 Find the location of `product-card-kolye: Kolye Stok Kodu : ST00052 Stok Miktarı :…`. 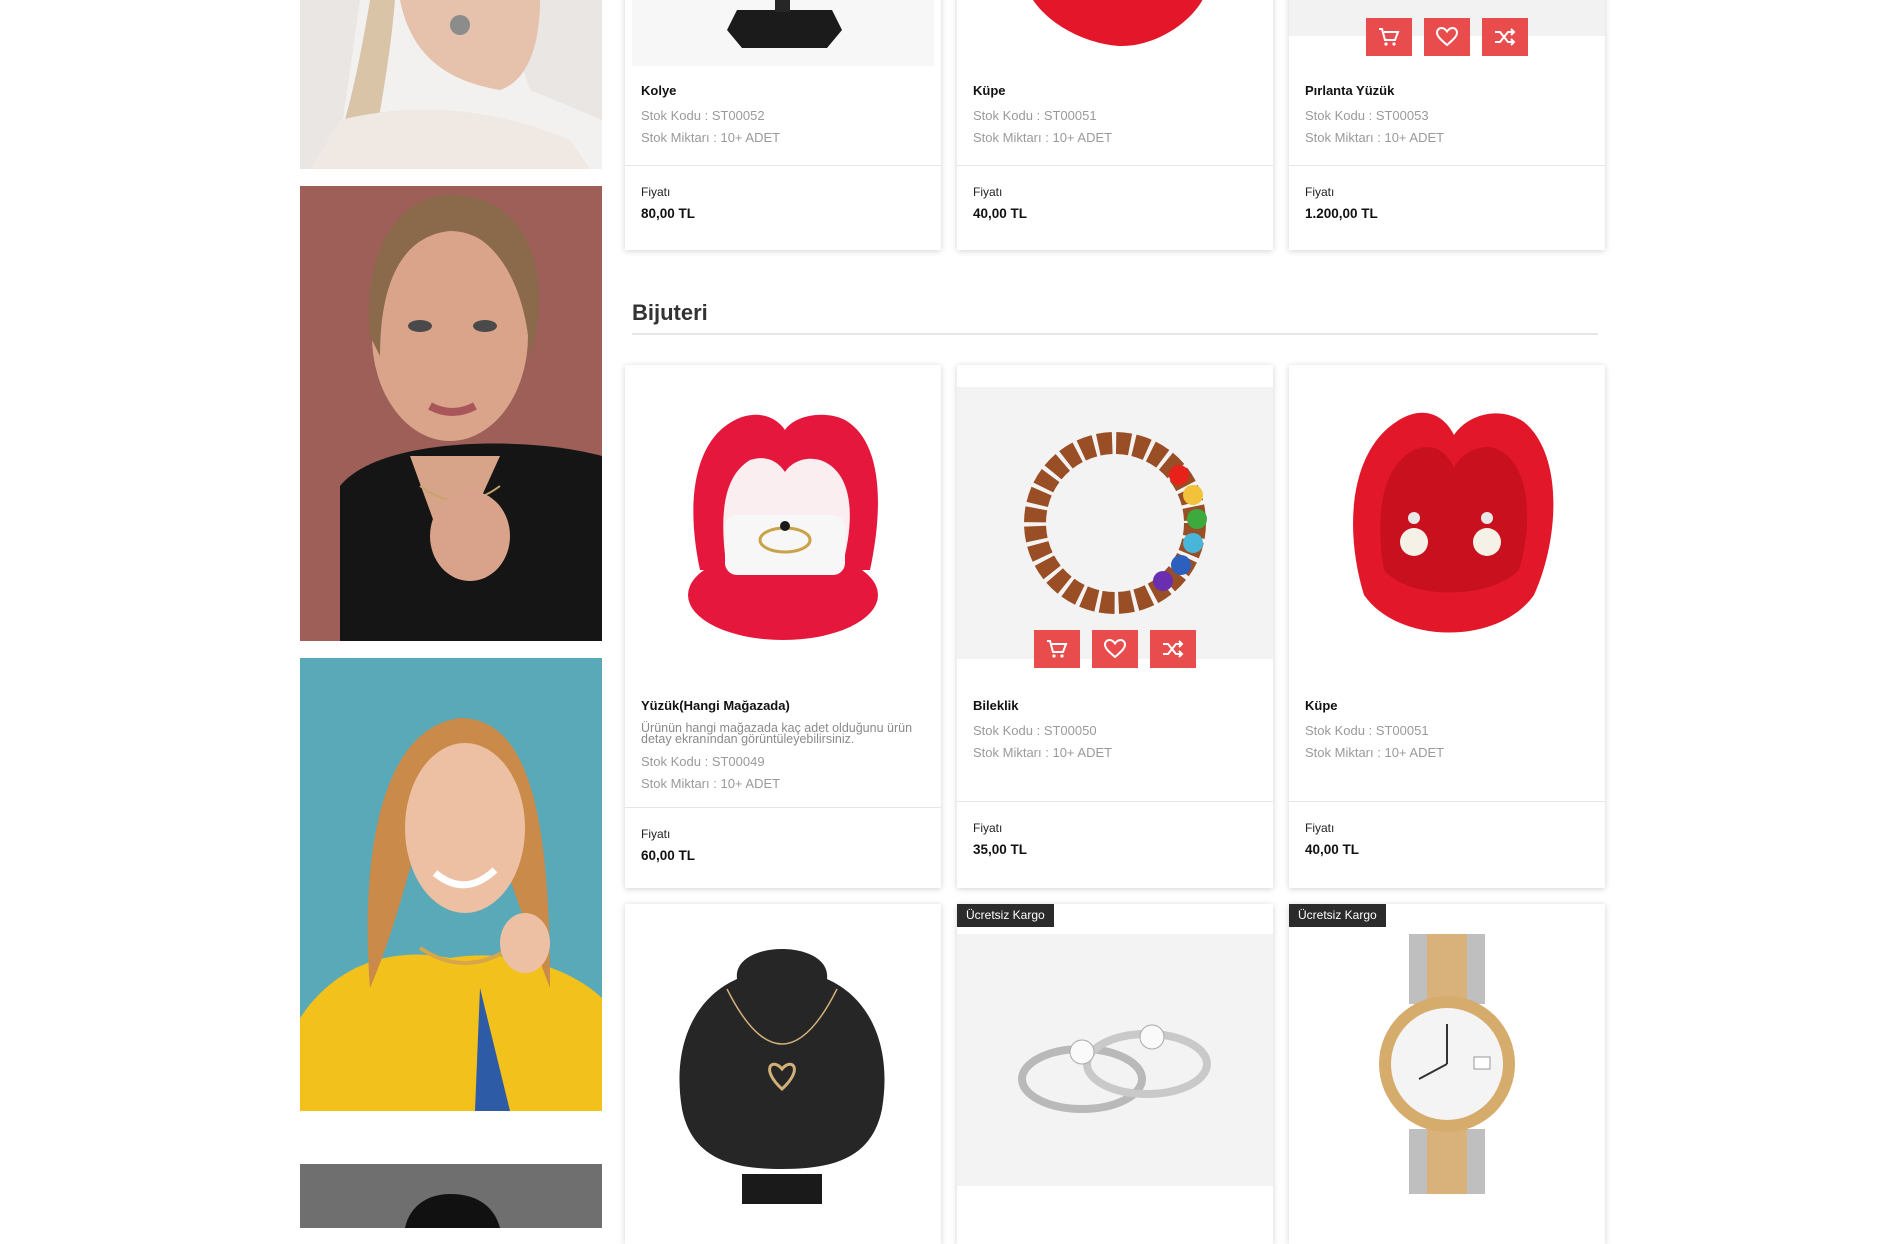

product-card-kolye: Kolye Stok Kodu : ST00052 Stok Miktarı :… is located at coordinates (783, 125).